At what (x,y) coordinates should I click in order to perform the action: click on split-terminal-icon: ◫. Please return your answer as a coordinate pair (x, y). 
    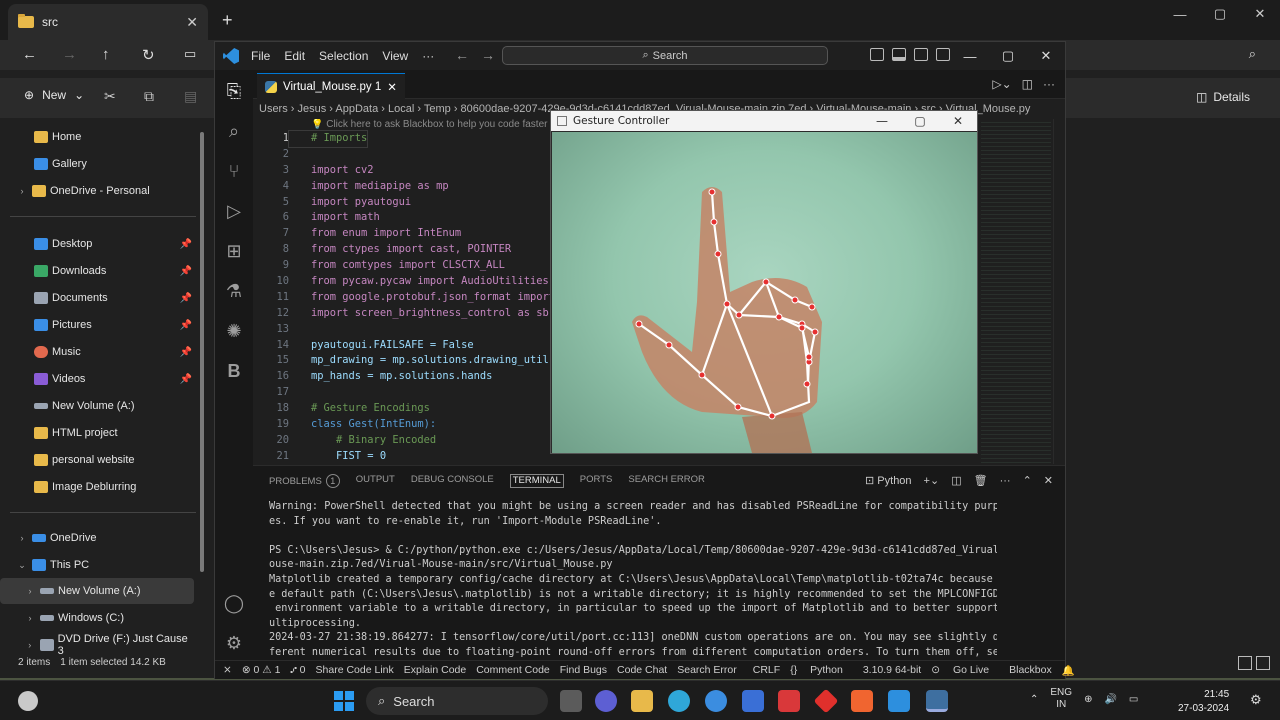
    Looking at the image, I should click on (956, 480).